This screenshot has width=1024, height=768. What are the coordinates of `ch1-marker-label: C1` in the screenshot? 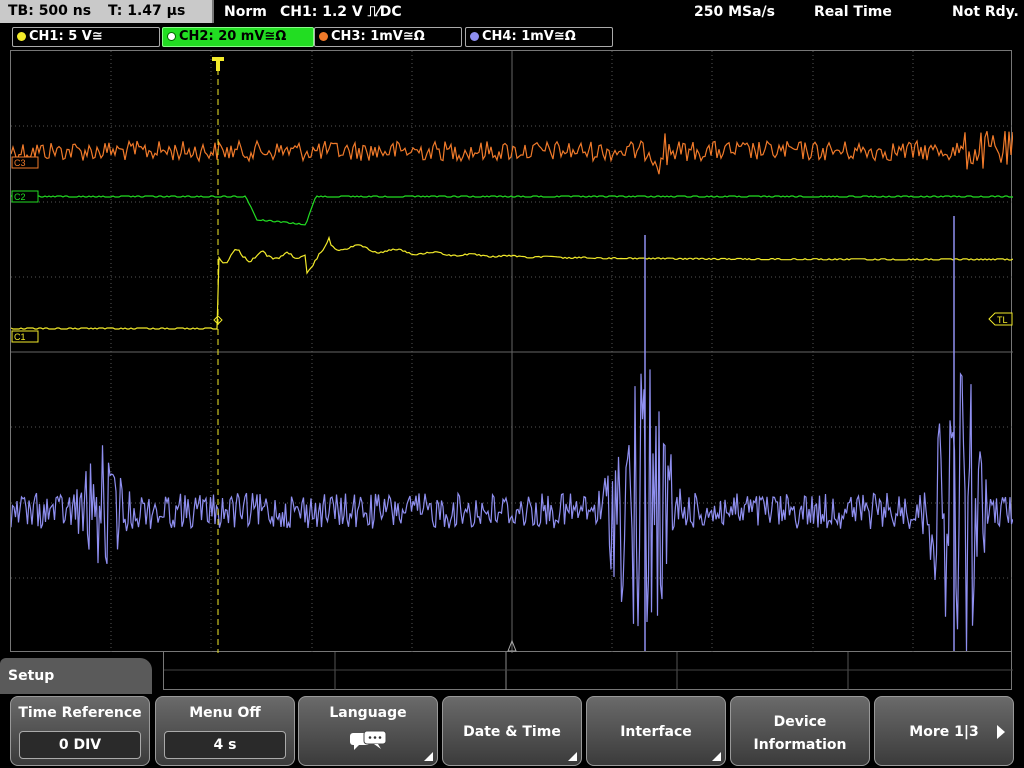 It's located at (20, 337).